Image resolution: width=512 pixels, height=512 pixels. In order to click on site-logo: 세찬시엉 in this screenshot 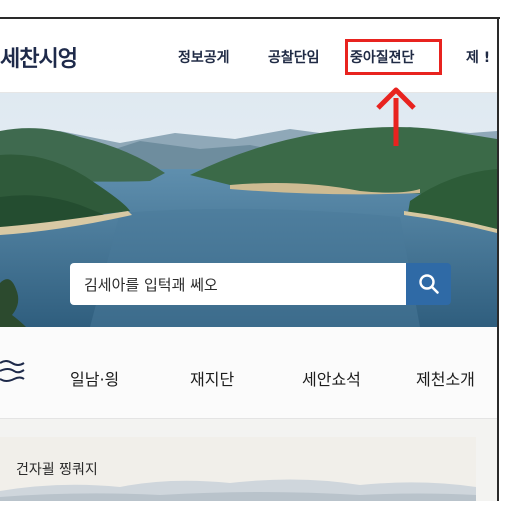, I will do `click(39, 57)`.